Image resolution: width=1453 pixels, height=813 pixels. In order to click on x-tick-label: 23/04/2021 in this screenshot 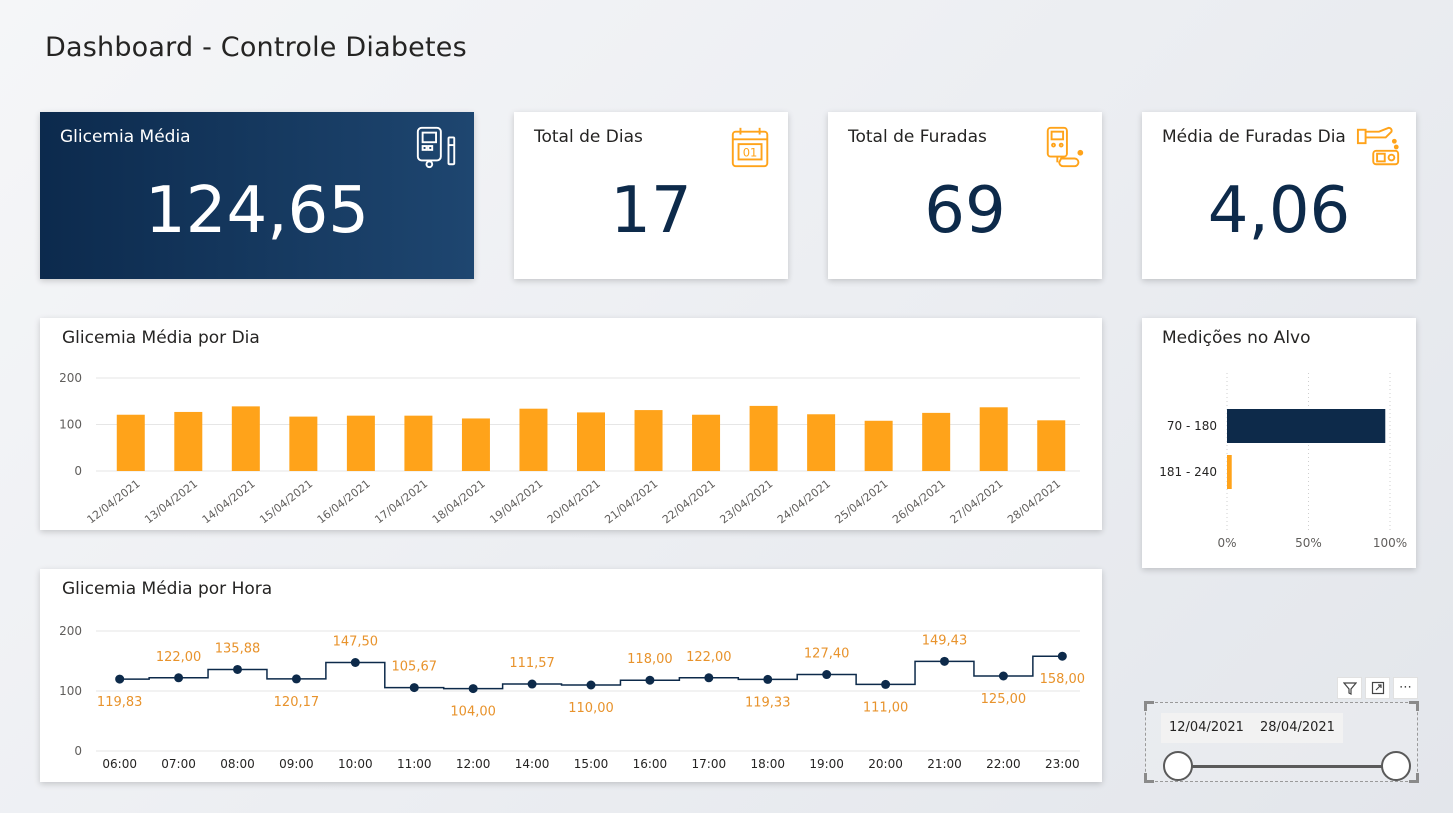, I will do `click(746, 501)`.